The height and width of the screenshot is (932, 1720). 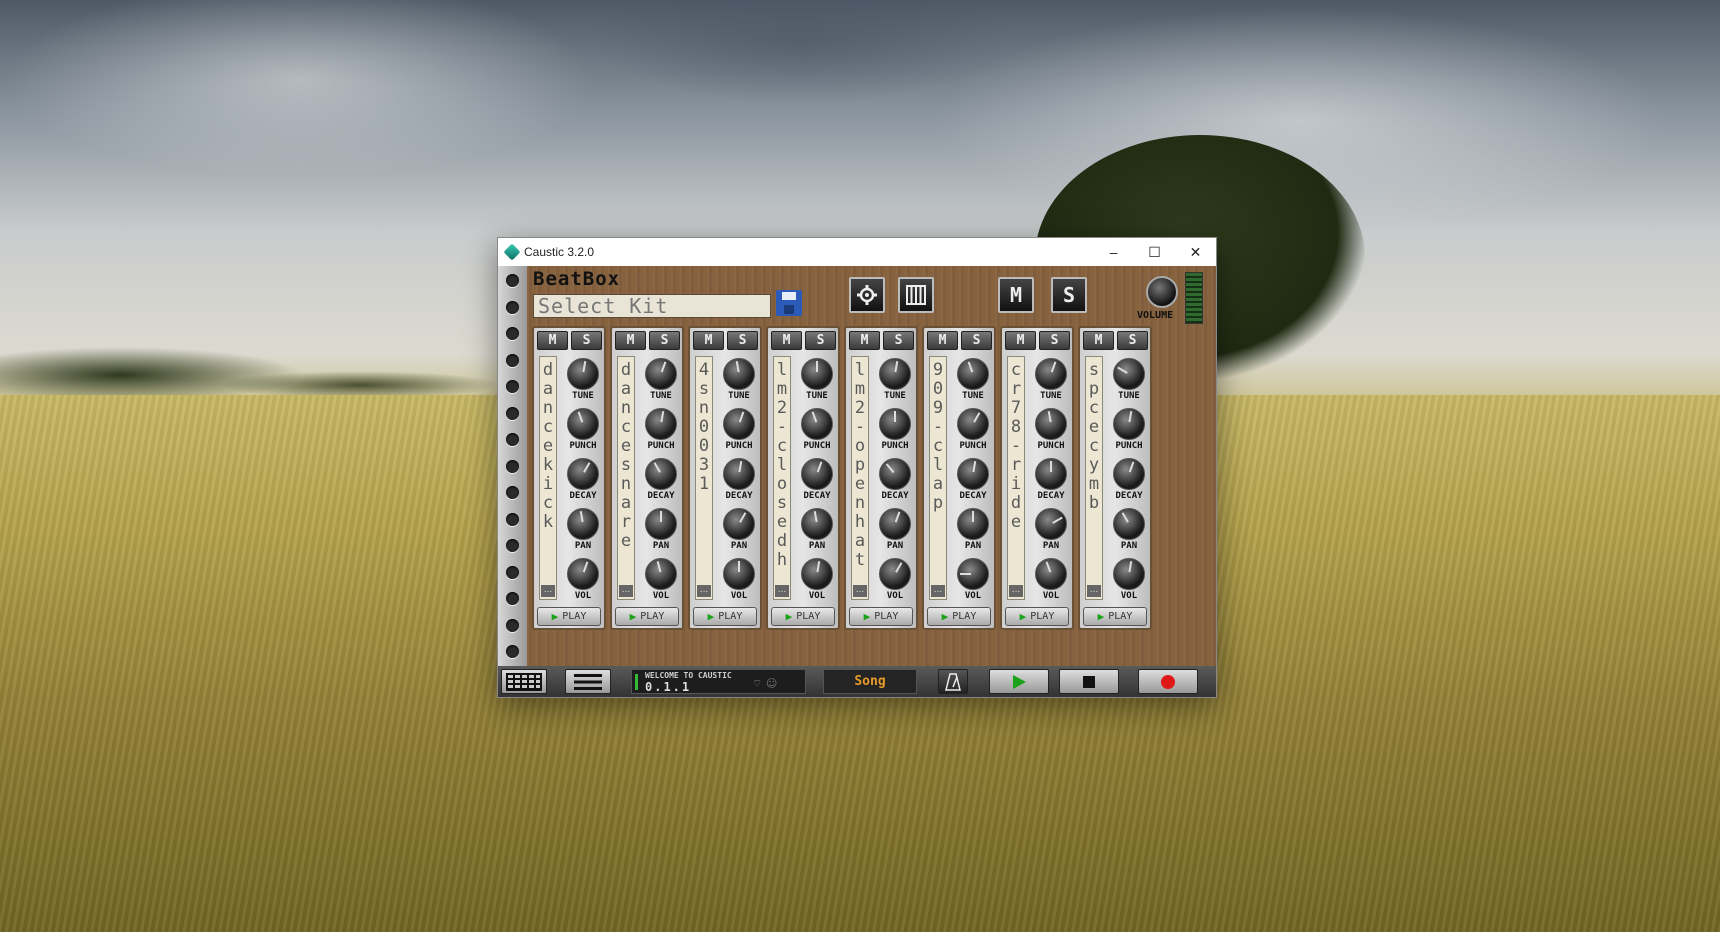 What do you see at coordinates (857, 252) in the screenshot?
I see `title-bar: Caustic 3.2.0 – ☐ ✕` at bounding box center [857, 252].